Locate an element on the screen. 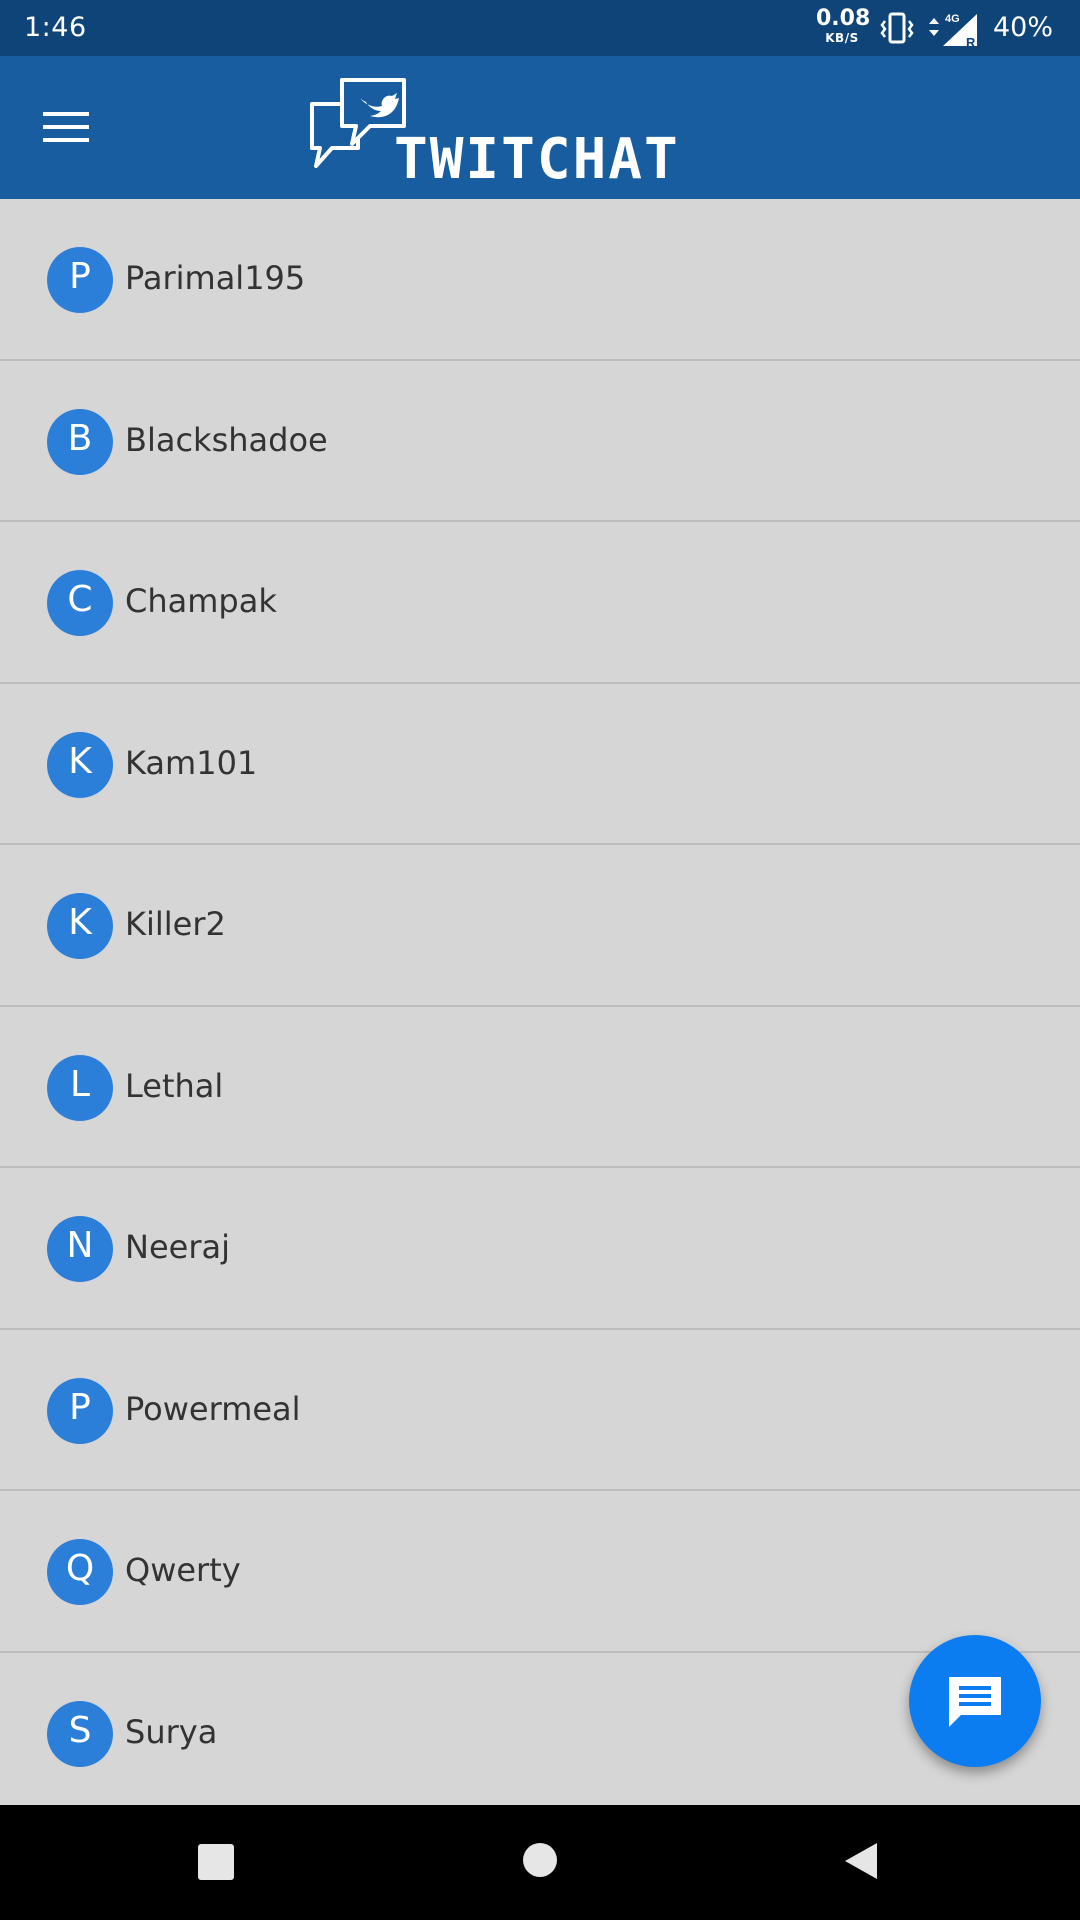  roaming-indicator: R is located at coordinates (971, 41).